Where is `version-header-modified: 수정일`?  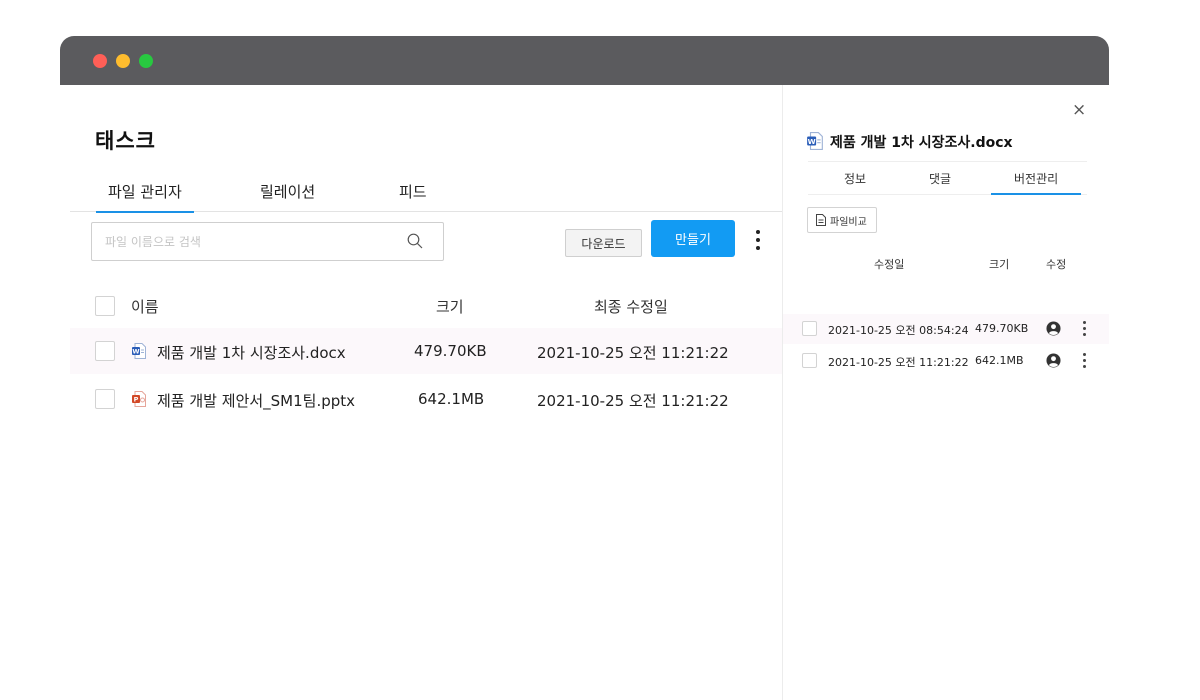
version-header-modified: 수정일 is located at coordinates (889, 264).